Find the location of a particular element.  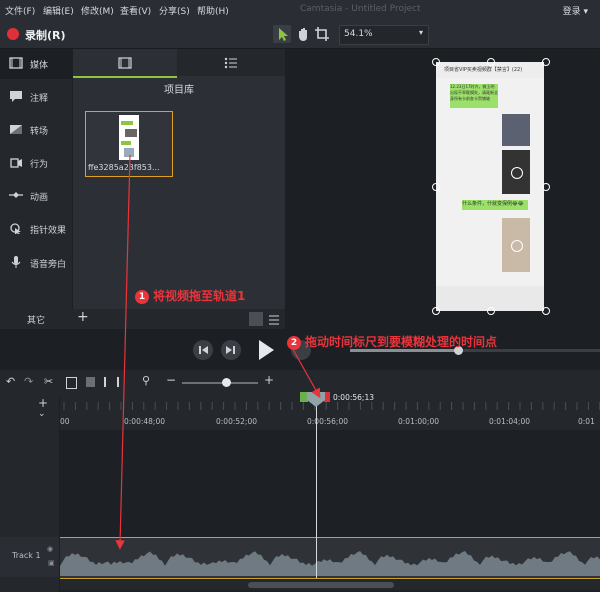

crop-tool-button is located at coordinates (322, 34).